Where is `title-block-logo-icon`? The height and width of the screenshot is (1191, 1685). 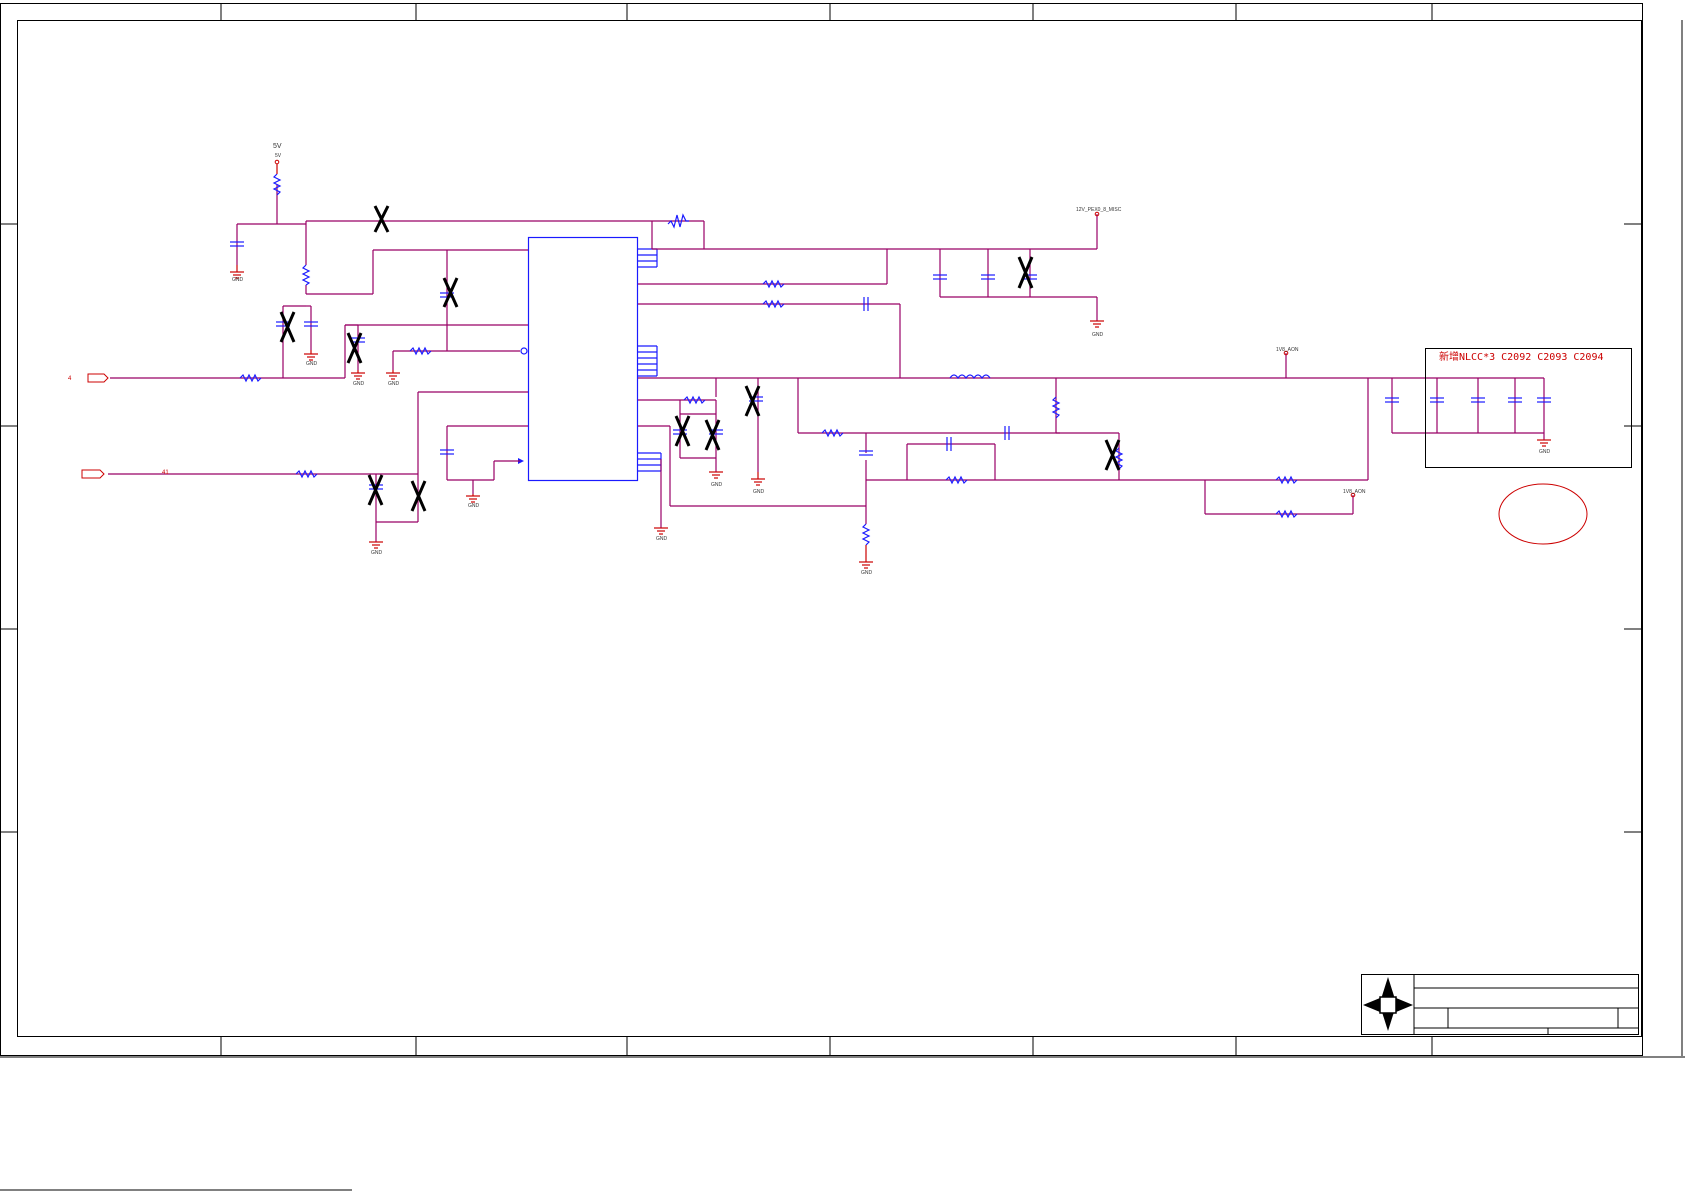
title-block-logo-icon is located at coordinates (1388, 1004).